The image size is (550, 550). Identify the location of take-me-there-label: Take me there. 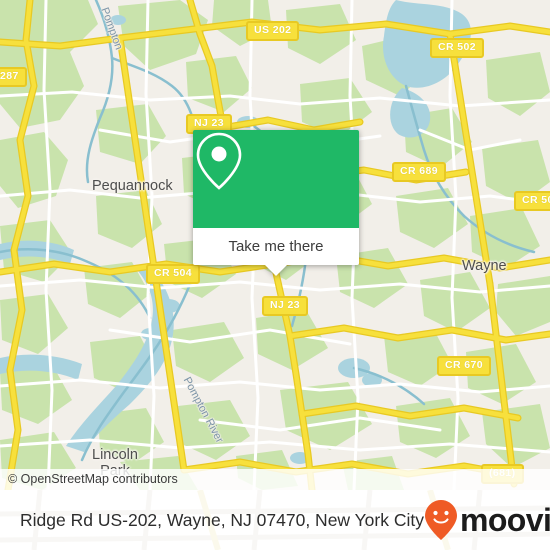
(276, 246).